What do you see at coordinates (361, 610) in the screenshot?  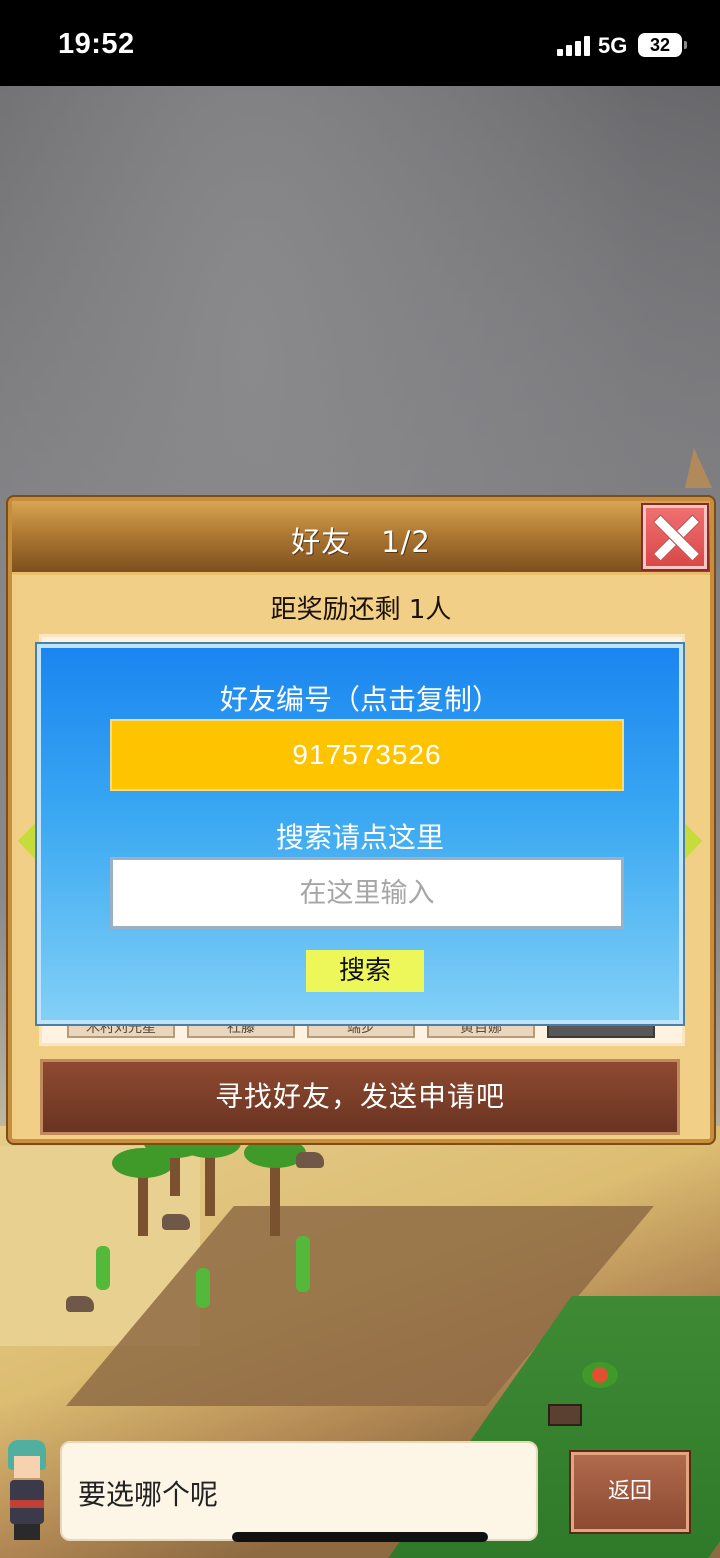 I see `reward-progress-text: 距奖励还剩 1人` at bounding box center [361, 610].